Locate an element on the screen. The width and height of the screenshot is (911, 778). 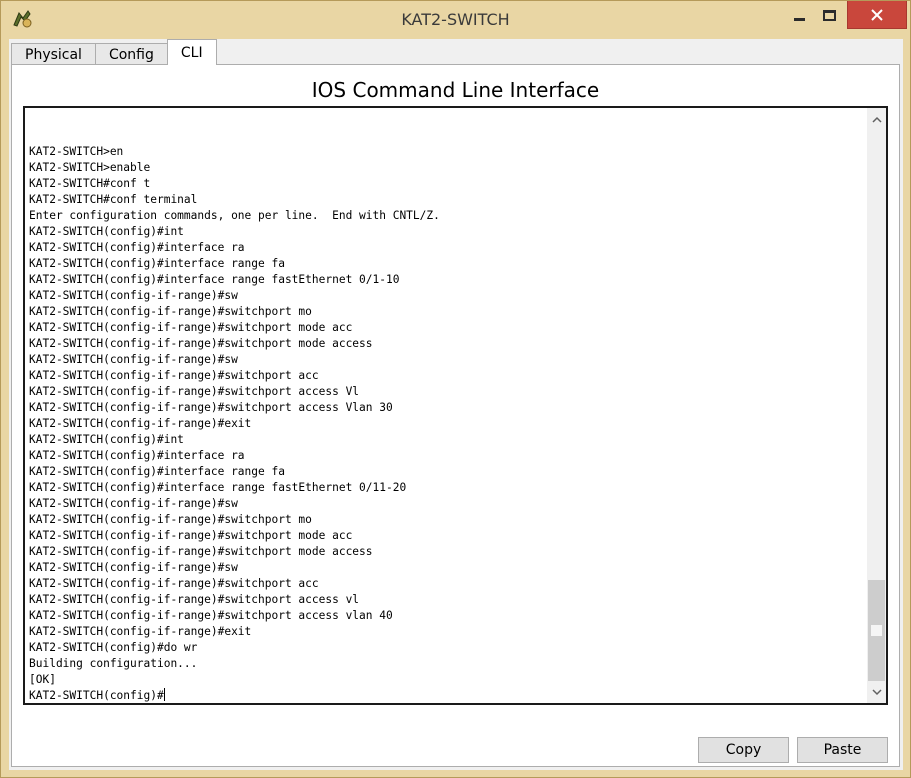
window-title: KAT2-SWITCH is located at coordinates (455, 19).